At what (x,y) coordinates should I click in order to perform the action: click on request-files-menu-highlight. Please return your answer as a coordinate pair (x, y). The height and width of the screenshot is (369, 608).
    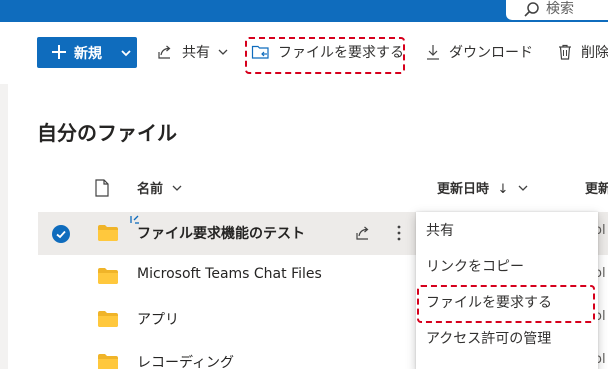
    Looking at the image, I should click on (506, 304).